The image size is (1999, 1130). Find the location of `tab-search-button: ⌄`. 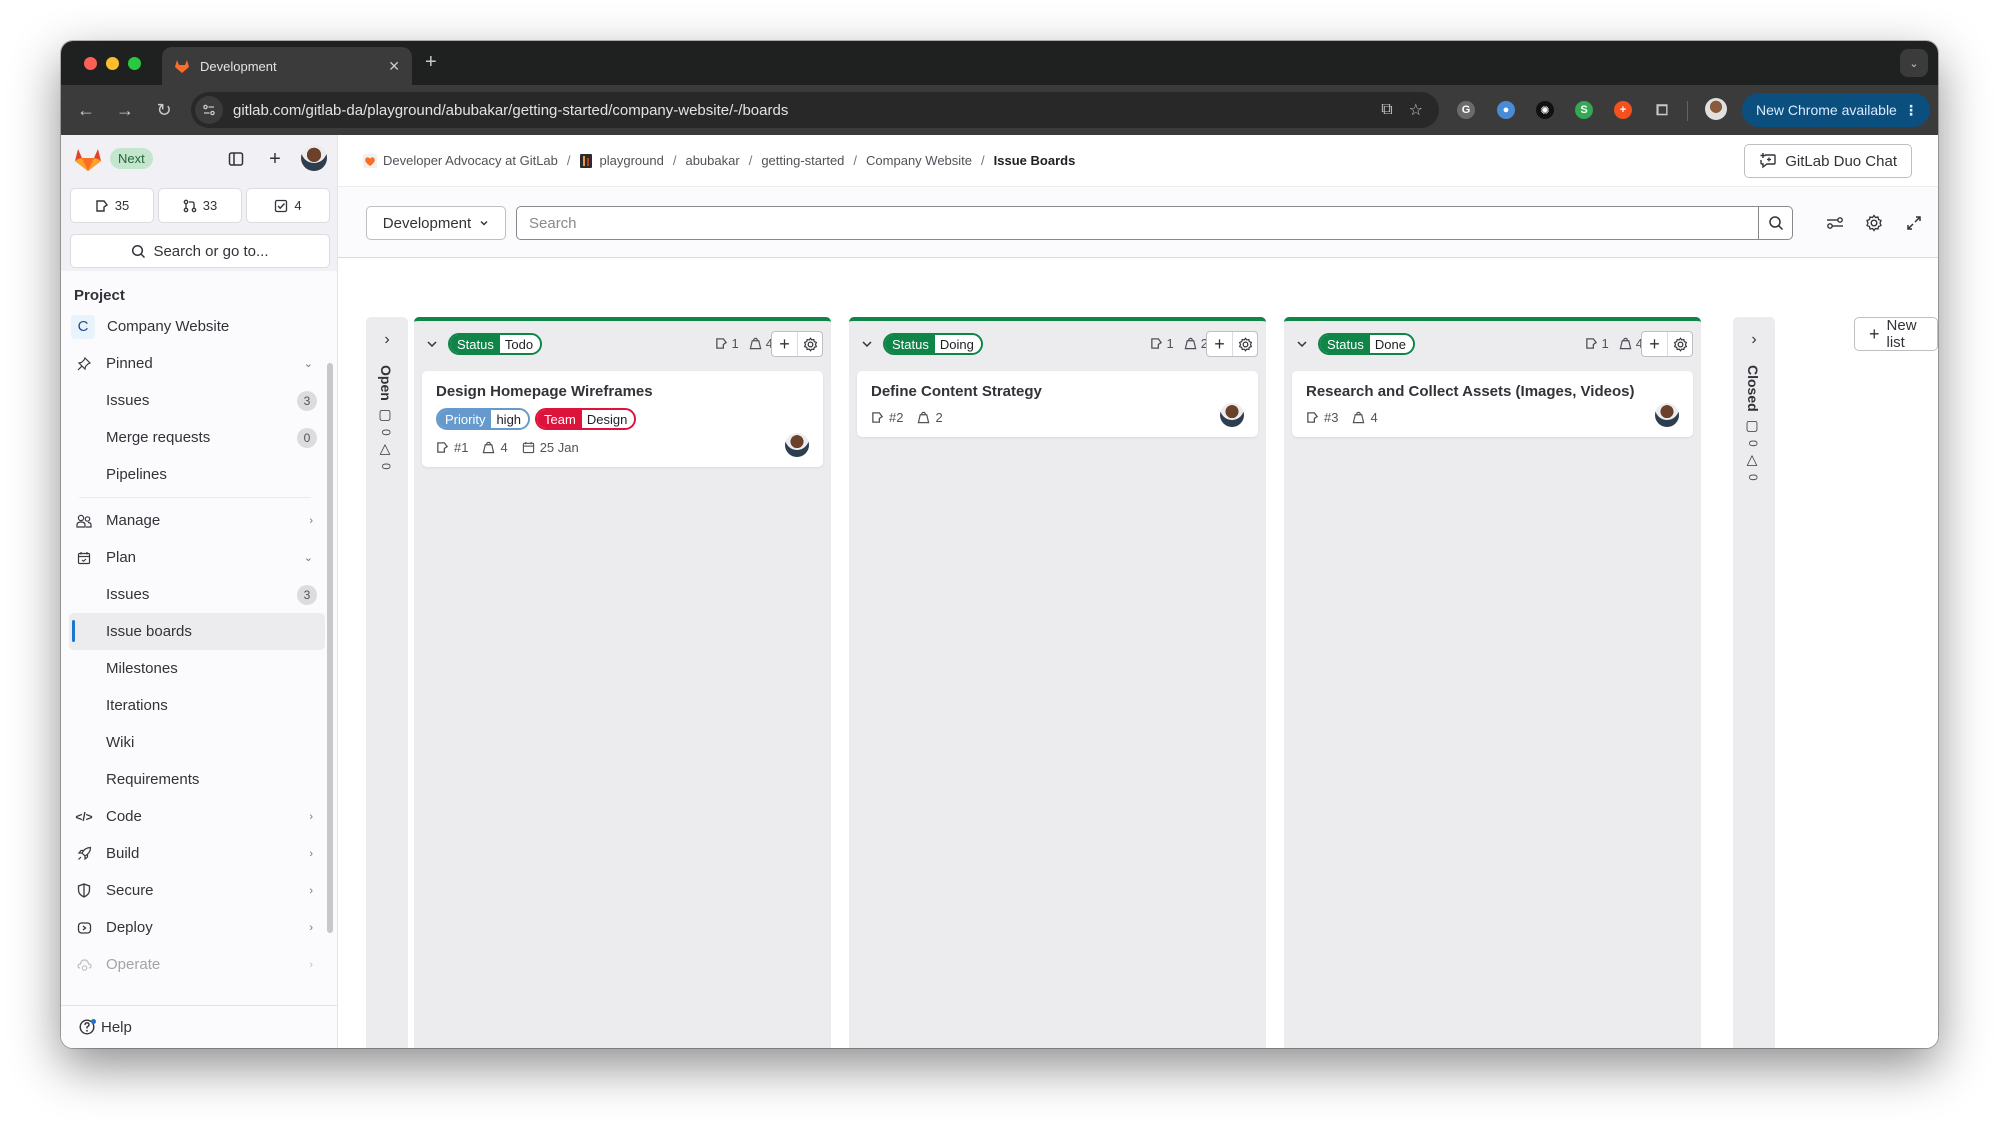

tab-search-button: ⌄ is located at coordinates (1914, 63).